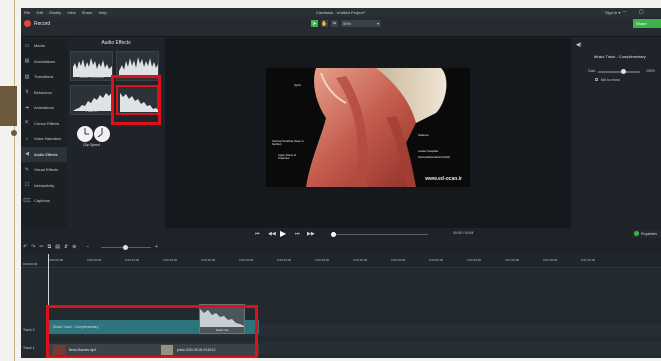 The width and height of the screenshot is (661, 361). What do you see at coordinates (624, 12) in the screenshot?
I see `minimize-button: –` at bounding box center [624, 12].